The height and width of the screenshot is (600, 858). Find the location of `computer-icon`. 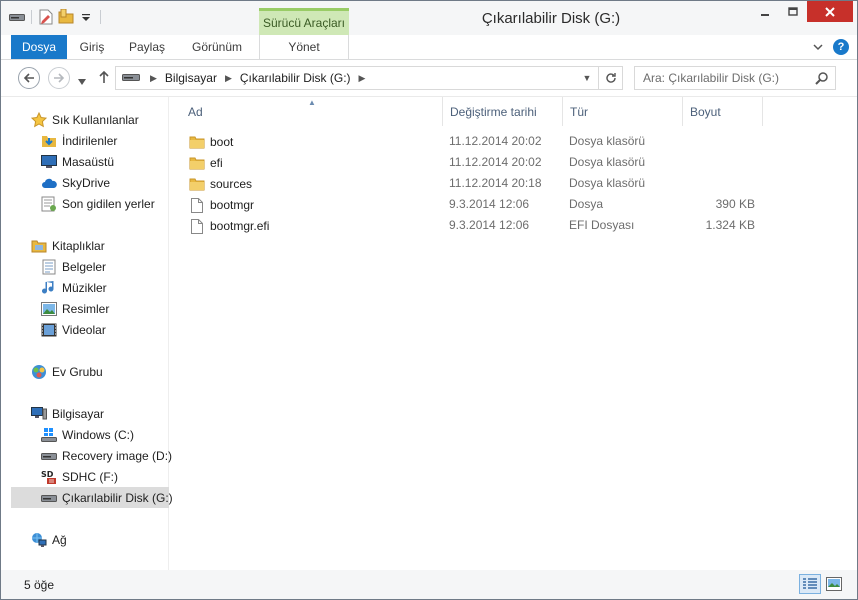

computer-icon is located at coordinates (39, 414).